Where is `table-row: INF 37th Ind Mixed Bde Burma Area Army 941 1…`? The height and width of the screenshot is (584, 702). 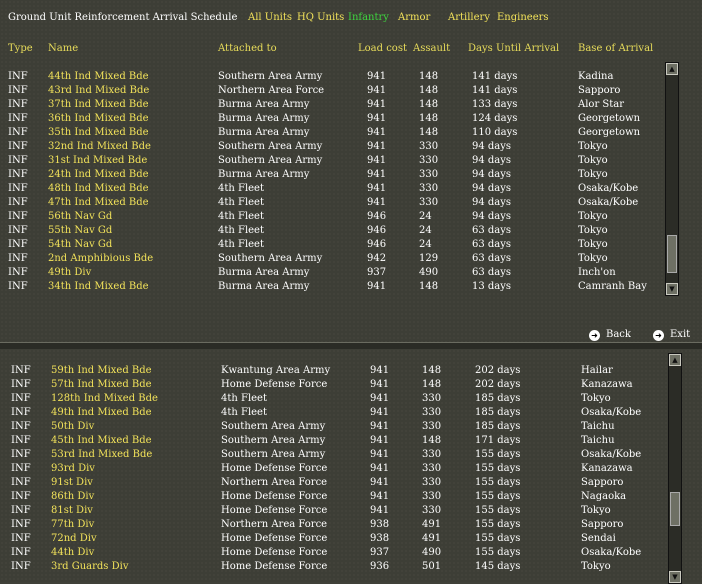
table-row: INF 37th Ind Mixed Bde Burma Area Army 941 1… is located at coordinates (330, 105).